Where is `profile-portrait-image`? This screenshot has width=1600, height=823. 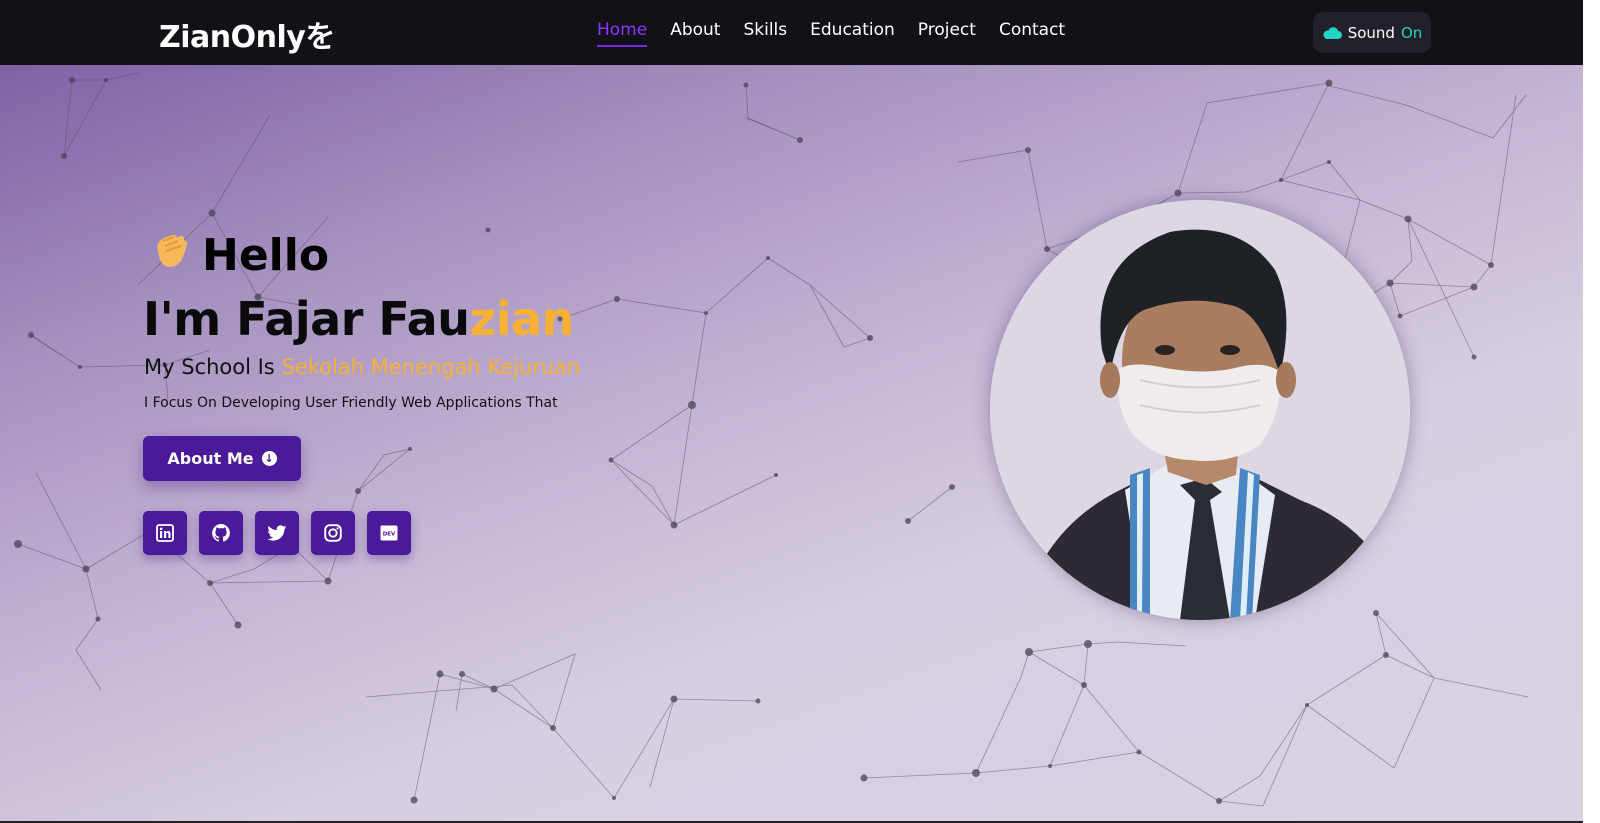 profile-portrait-image is located at coordinates (1200, 410).